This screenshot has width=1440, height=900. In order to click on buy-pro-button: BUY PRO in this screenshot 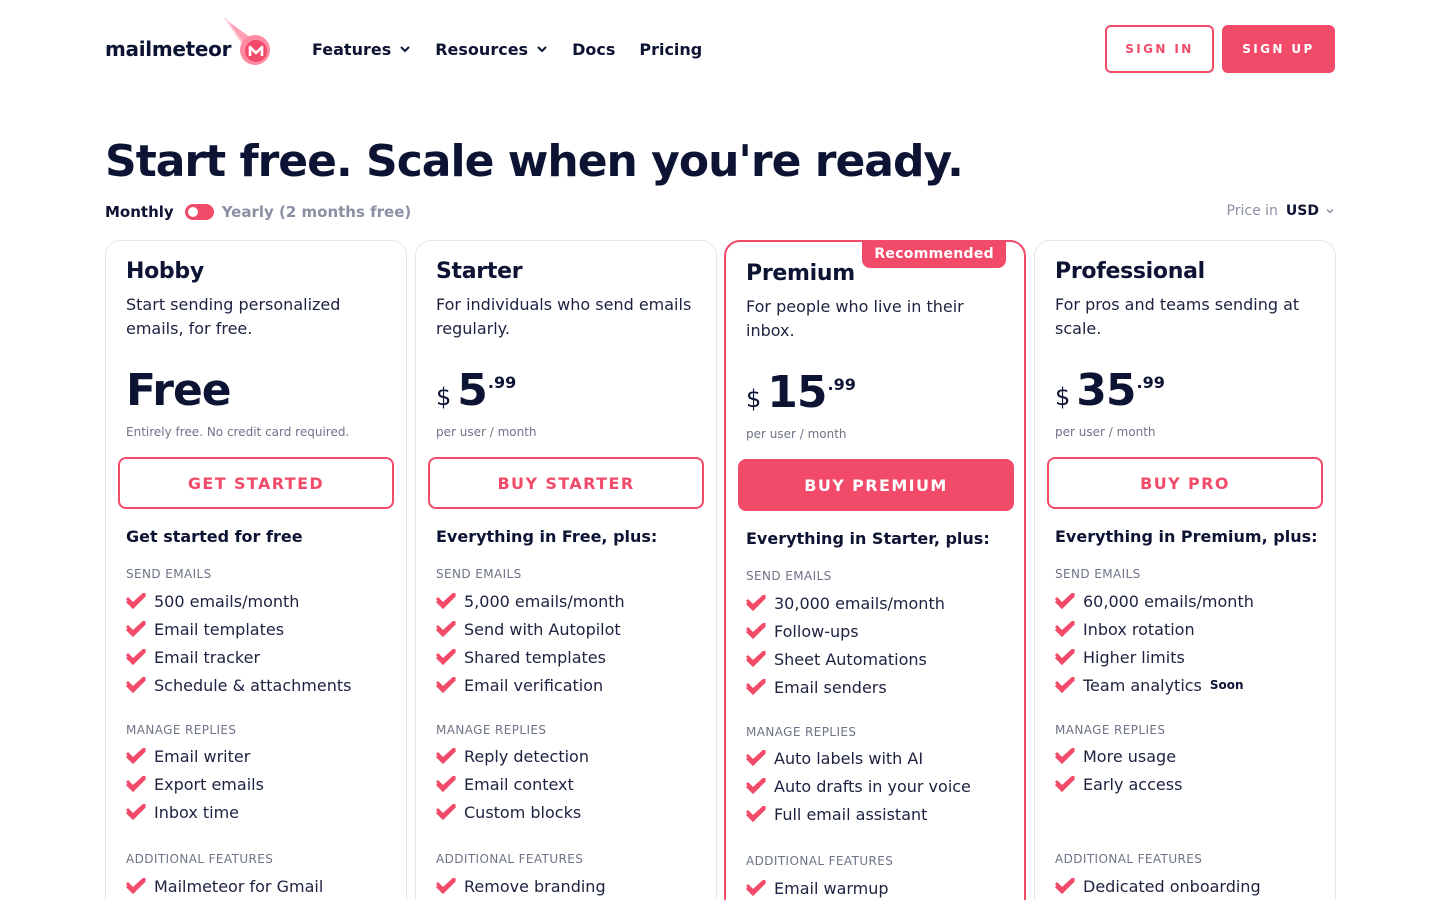, I will do `click(1185, 483)`.